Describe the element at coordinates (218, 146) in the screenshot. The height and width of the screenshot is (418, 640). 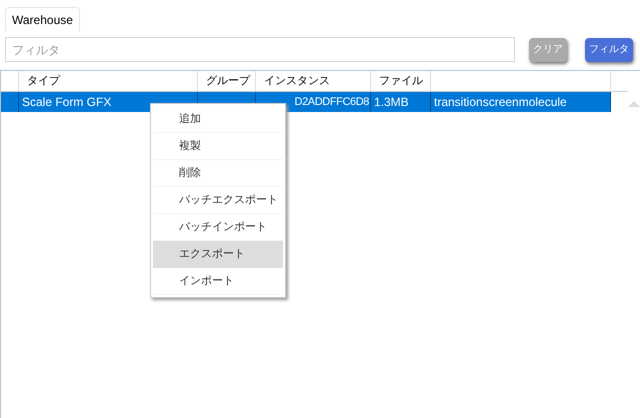
I see `menu-item: 複製` at that location.